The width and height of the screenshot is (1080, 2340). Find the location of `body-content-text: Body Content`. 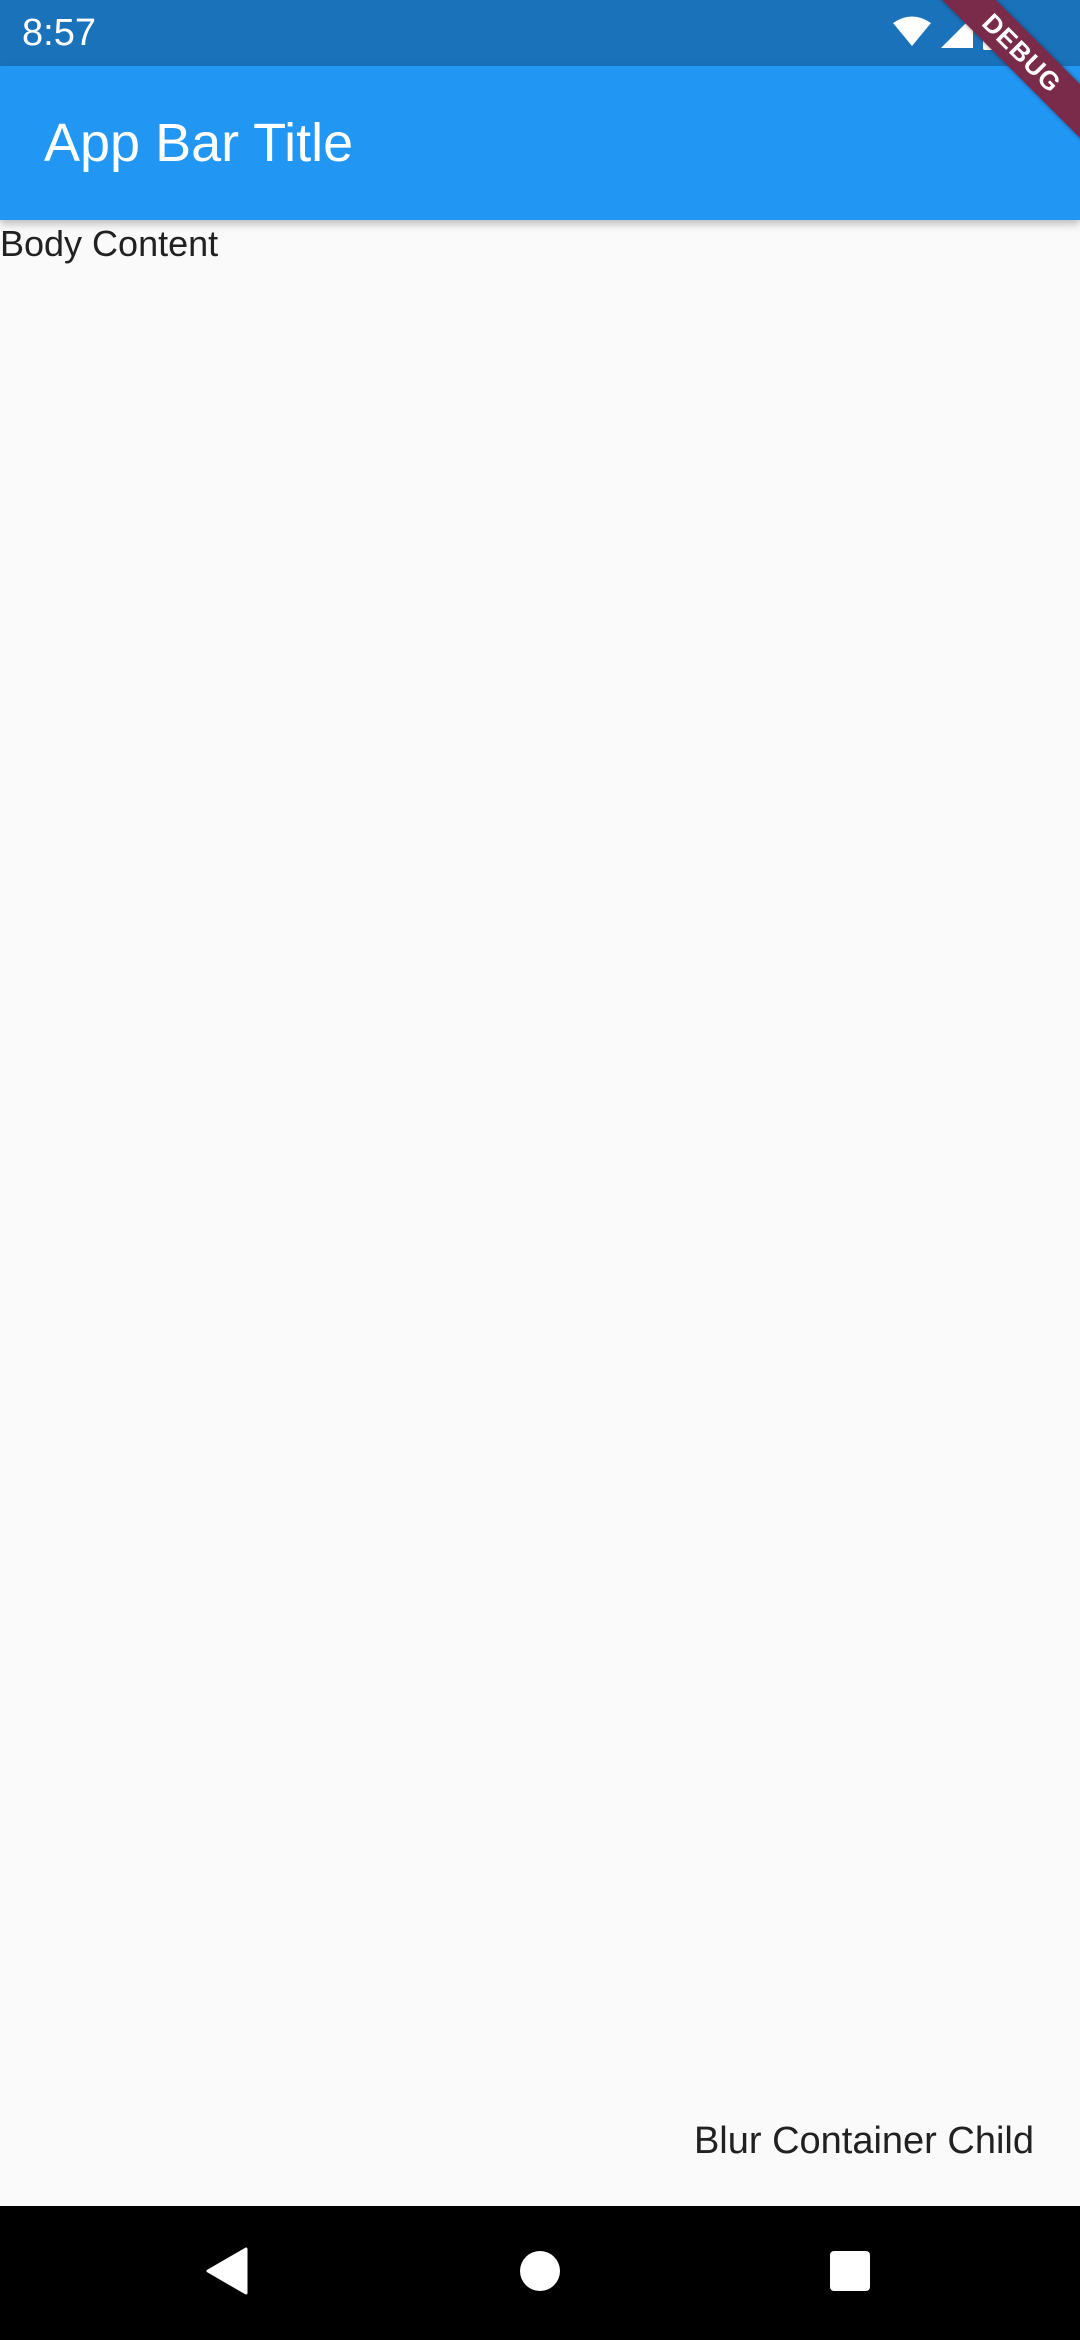

body-content-text: Body Content is located at coordinates (109, 243).